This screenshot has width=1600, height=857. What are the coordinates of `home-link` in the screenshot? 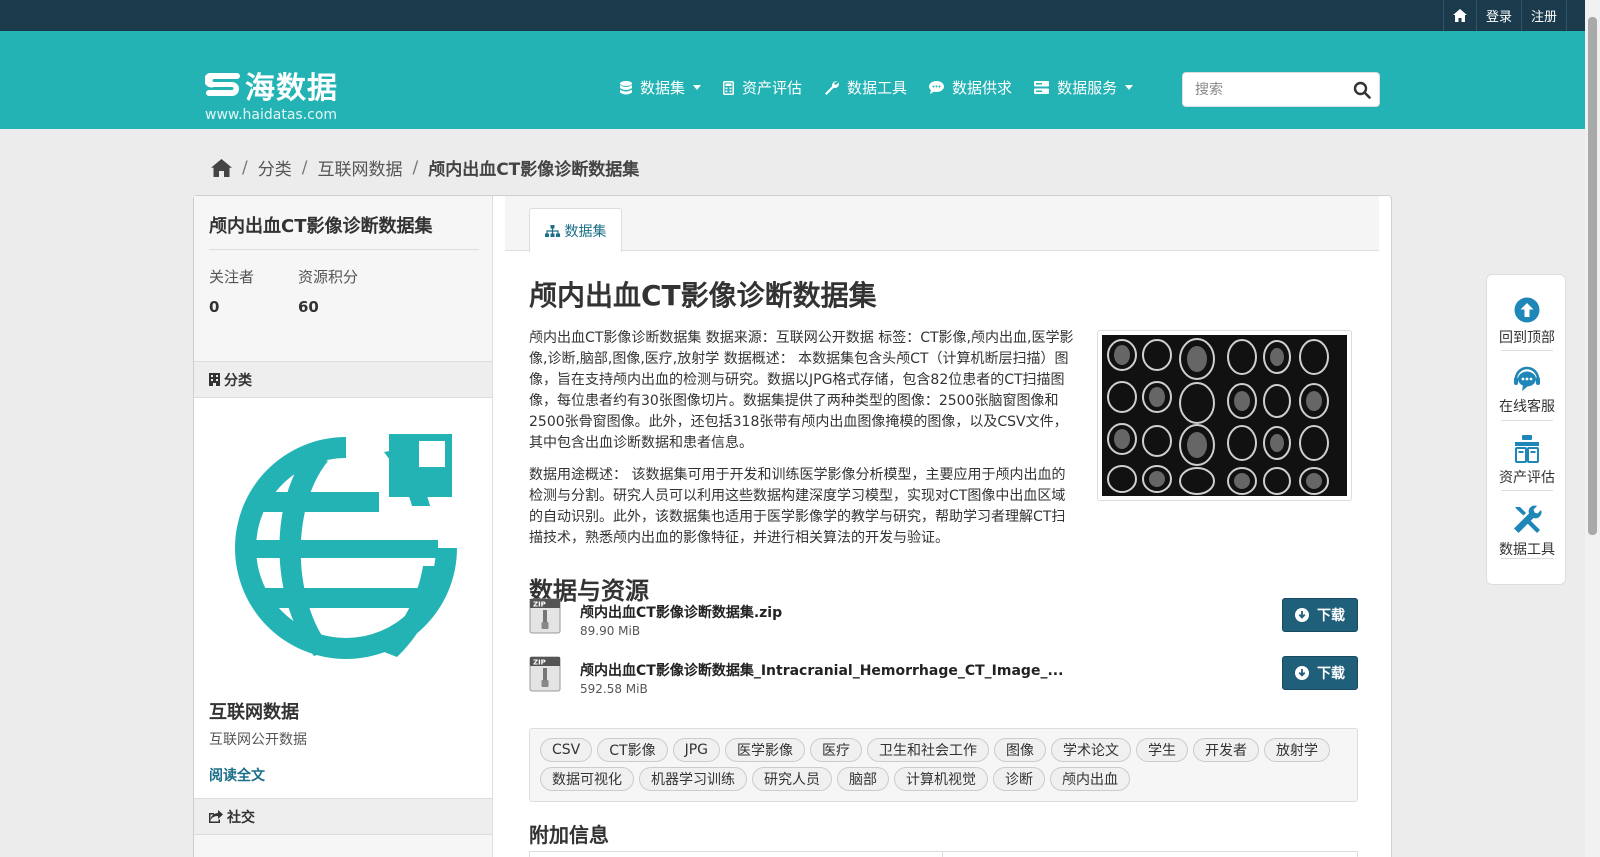 It's located at (1459, 15).